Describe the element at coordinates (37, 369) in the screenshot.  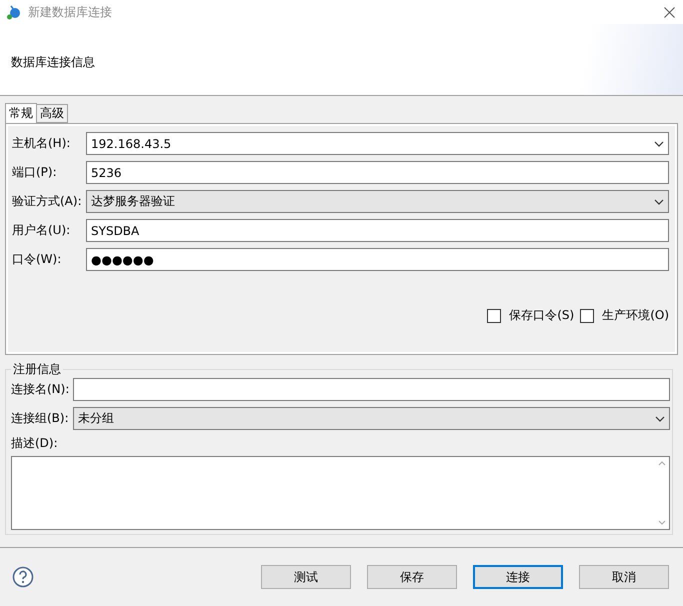
I see `group-title: 注册信息` at that location.